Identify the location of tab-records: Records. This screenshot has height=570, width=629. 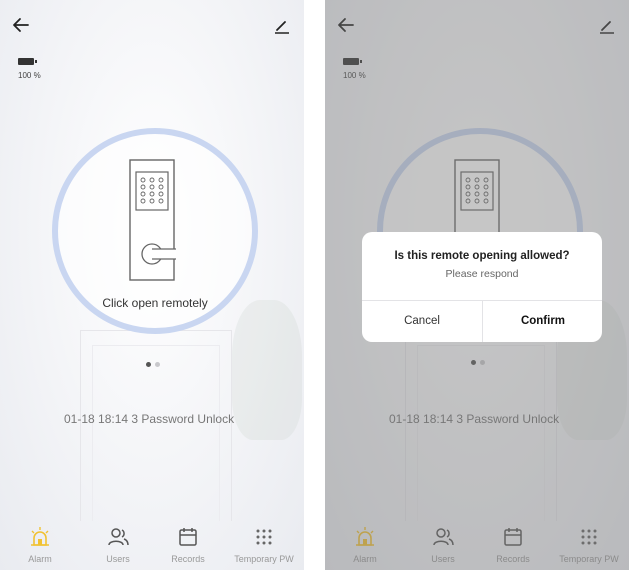
(188, 545).